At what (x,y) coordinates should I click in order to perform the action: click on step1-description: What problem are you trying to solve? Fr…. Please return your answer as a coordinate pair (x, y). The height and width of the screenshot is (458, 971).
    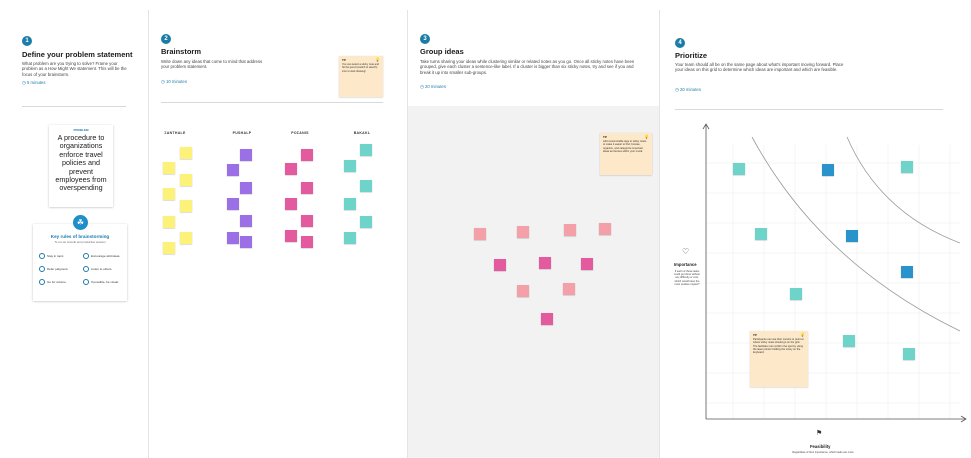
    Looking at the image, I should click on (74, 69).